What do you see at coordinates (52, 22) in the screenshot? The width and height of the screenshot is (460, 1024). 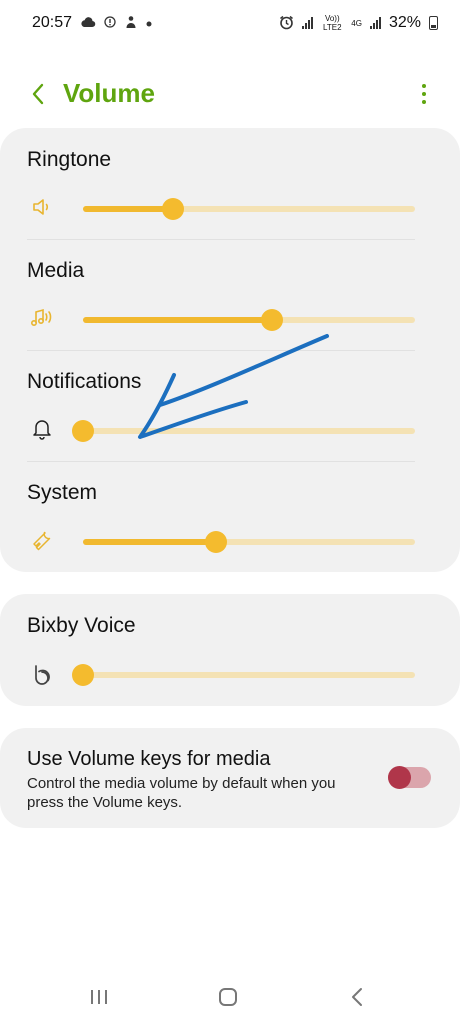 I see `status-time: 20:57` at bounding box center [52, 22].